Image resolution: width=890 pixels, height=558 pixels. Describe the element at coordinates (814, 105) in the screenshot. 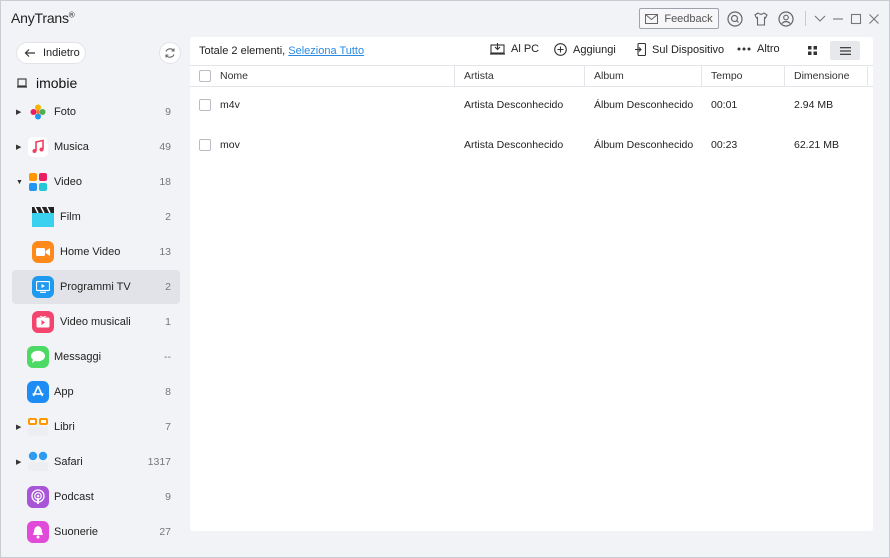

I see `cell-size: 2.94 MB` at that location.